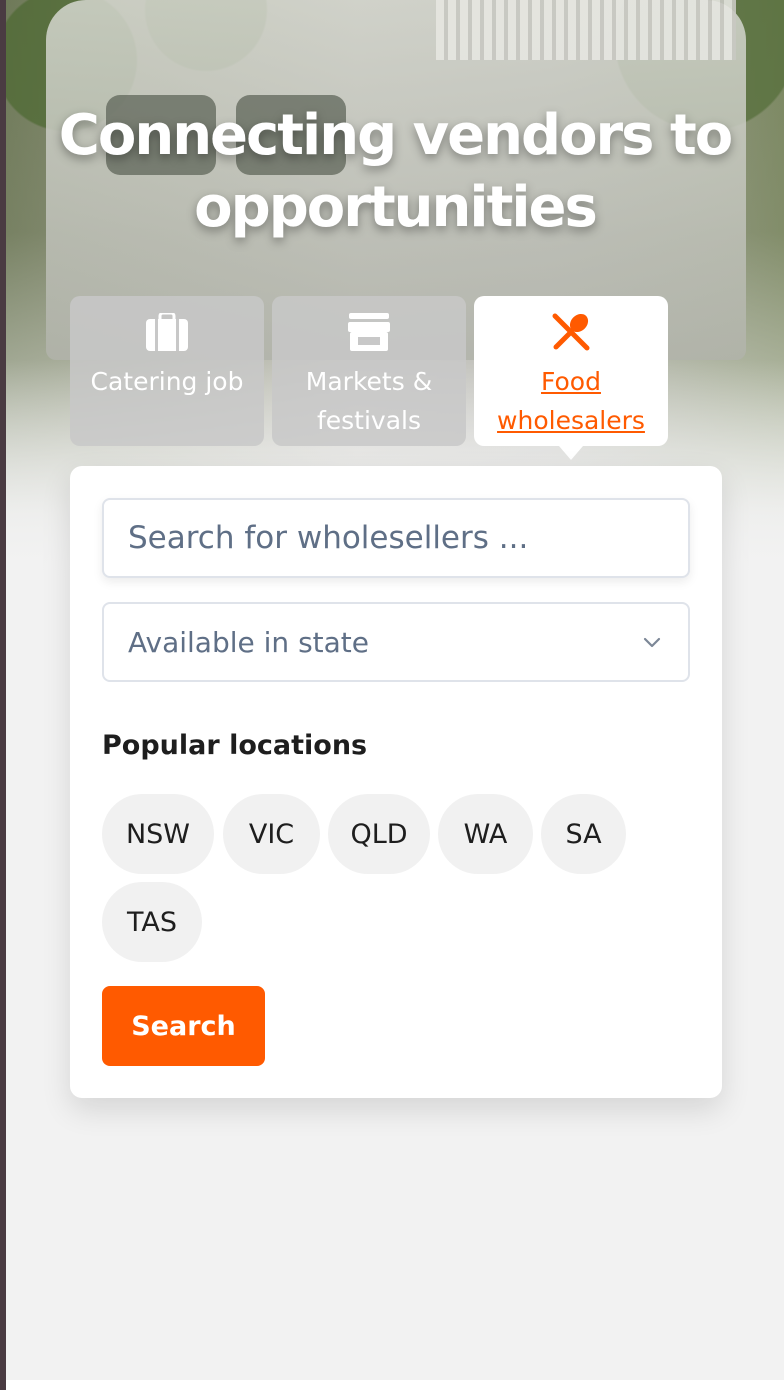 The width and height of the screenshot is (784, 1390). I want to click on tab-label: Catering job, so click(167, 381).